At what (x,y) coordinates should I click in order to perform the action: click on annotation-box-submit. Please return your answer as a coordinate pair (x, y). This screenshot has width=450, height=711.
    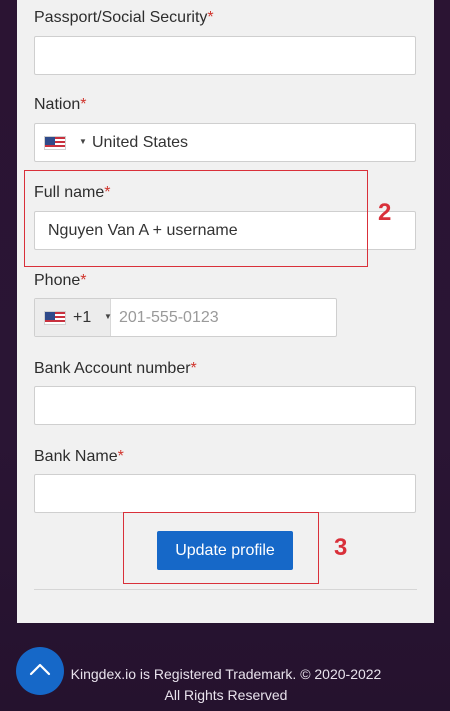
    Looking at the image, I should click on (221, 548).